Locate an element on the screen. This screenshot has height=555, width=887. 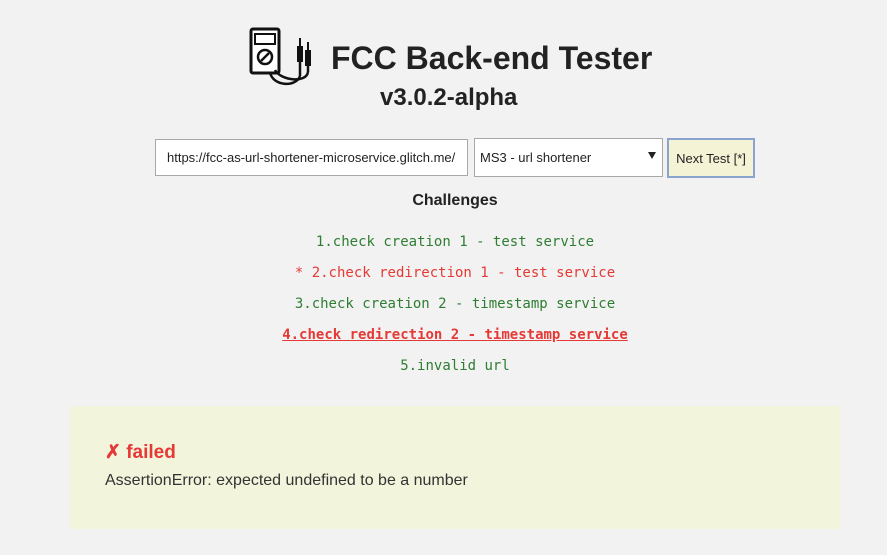
result-status: ✗ failed is located at coordinates (140, 452).